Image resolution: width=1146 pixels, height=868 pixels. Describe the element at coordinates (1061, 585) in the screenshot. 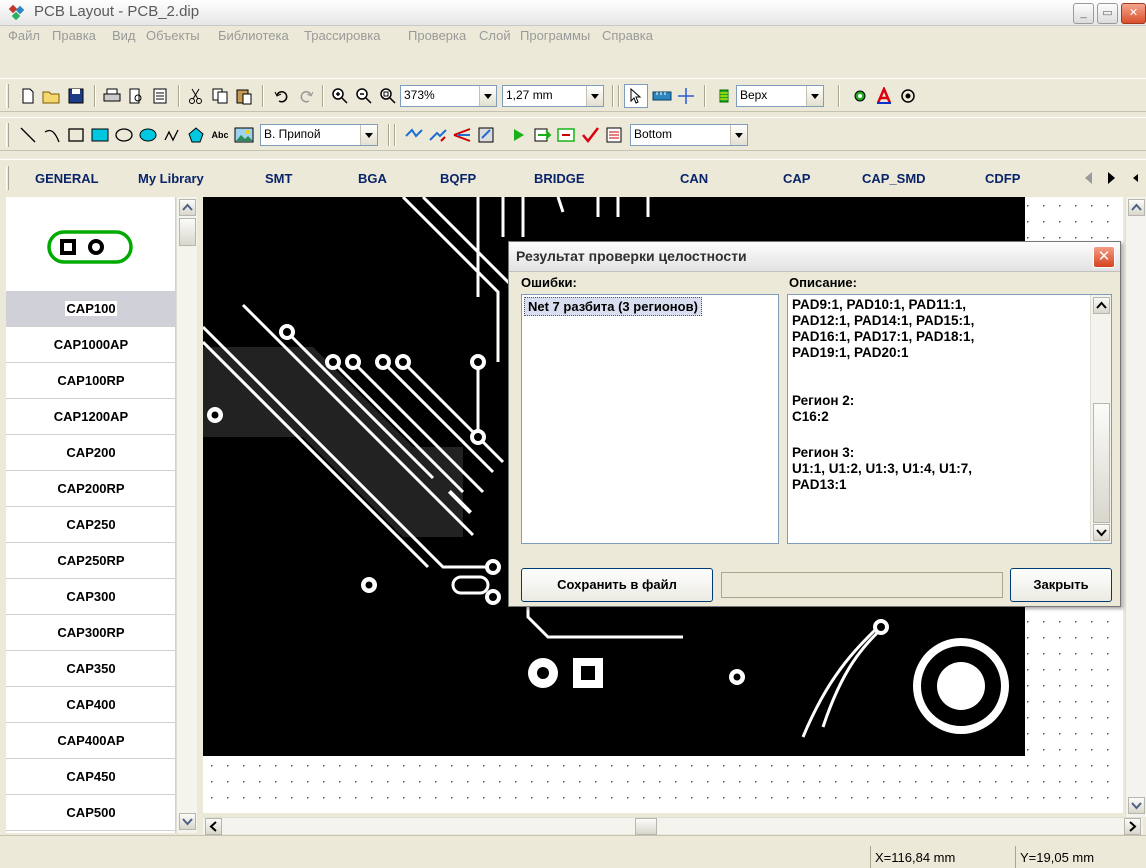

I see `close-dialog-button: Закрыть` at that location.